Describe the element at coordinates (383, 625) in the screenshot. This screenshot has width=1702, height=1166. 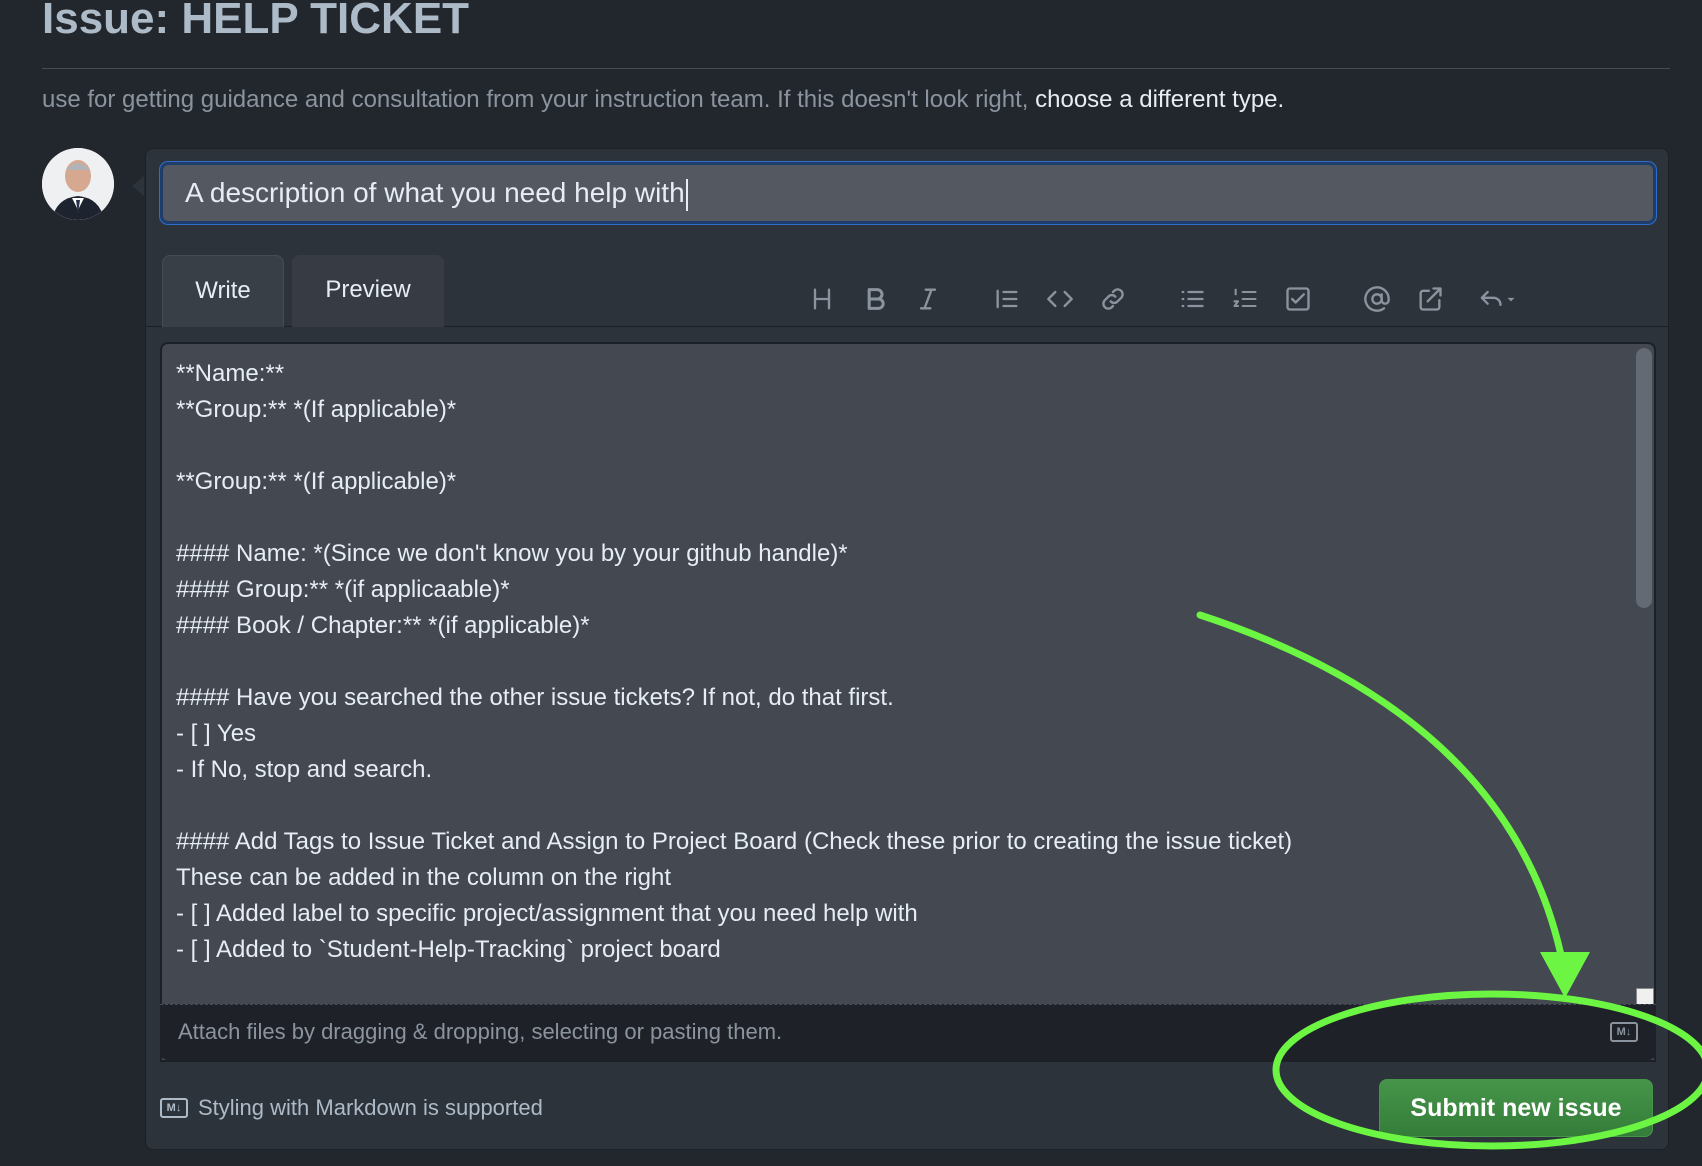
I see `issue-body-line: #### Book / Chapter:** *(if applicable)*` at that location.